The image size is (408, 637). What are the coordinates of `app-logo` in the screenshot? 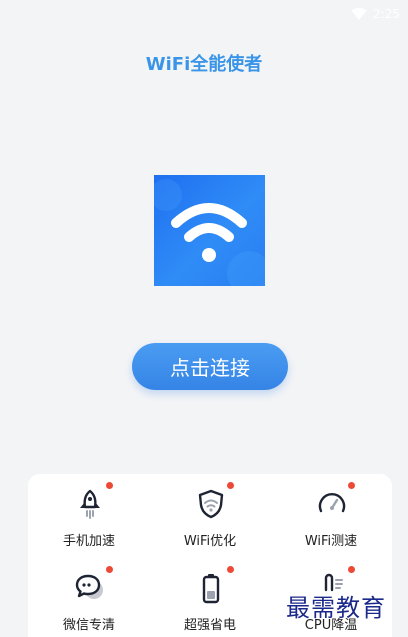 It's located at (209, 230).